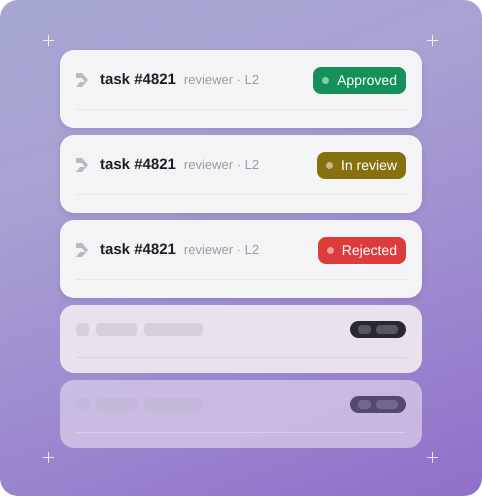 This screenshot has width=482, height=496. Describe the element at coordinates (362, 250) in the screenshot. I see `status-badge: Rejected` at that location.